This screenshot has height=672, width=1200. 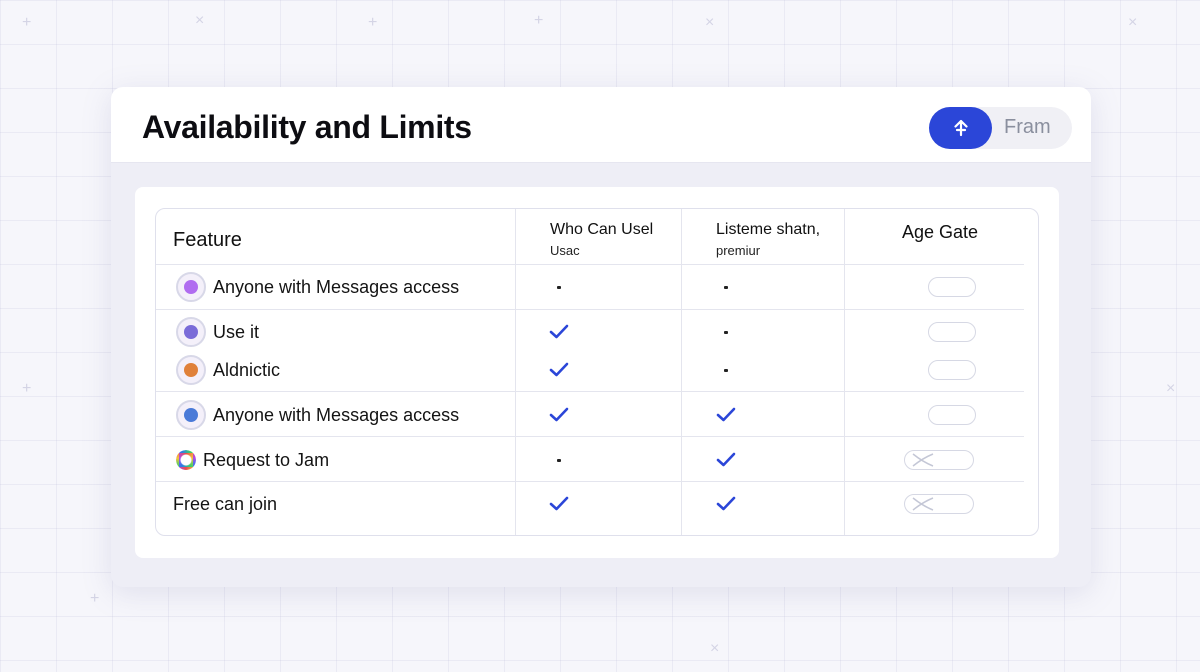 I want to click on header-toggle-group: Fram, so click(x=1000, y=128).